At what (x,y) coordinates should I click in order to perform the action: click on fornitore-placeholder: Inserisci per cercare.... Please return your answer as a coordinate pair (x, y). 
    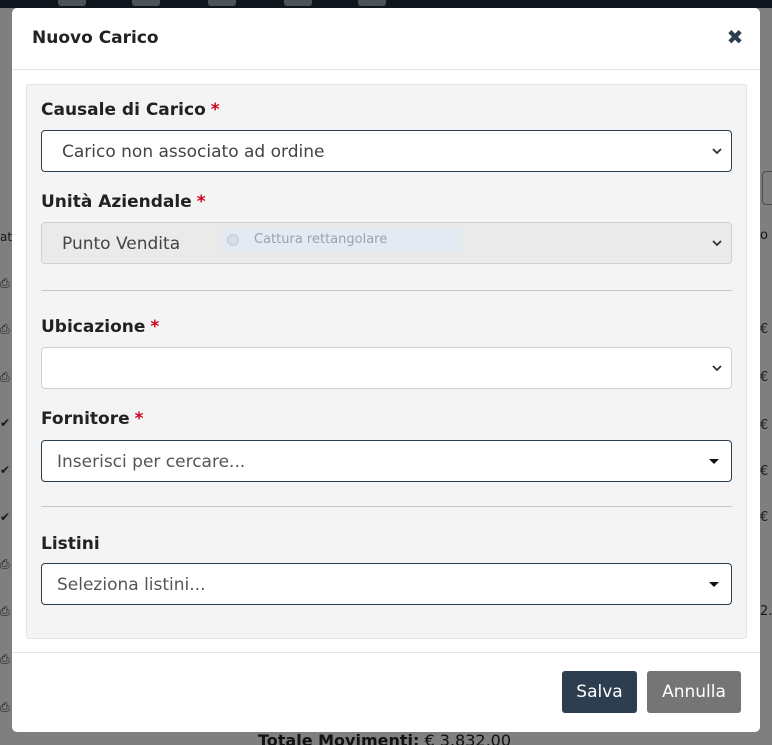
    Looking at the image, I should click on (151, 462).